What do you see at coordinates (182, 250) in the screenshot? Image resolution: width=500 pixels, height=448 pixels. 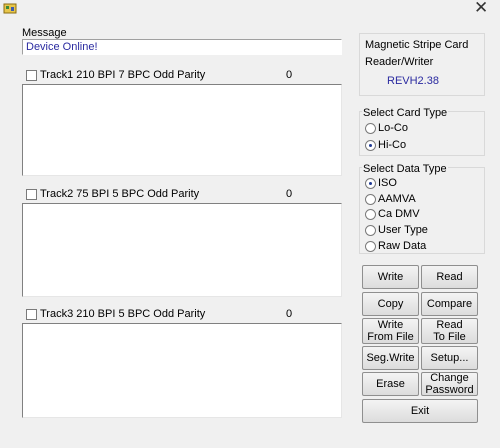 I see `track2-data` at bounding box center [182, 250].